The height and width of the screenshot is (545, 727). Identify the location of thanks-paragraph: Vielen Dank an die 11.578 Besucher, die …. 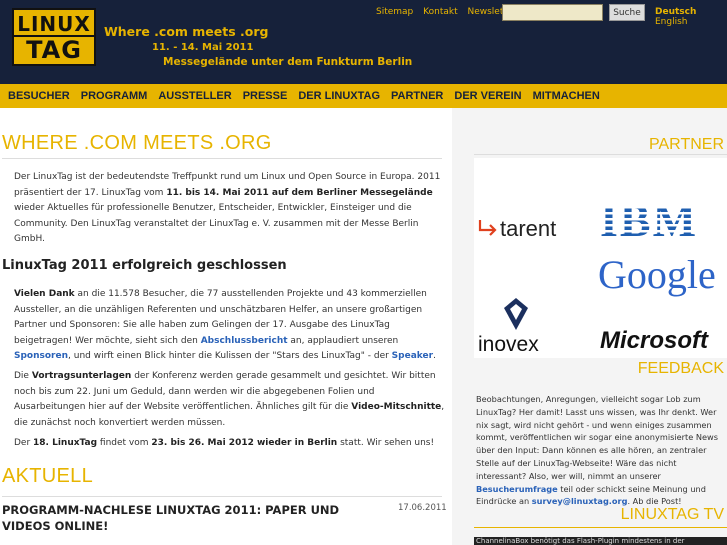
(225, 325).